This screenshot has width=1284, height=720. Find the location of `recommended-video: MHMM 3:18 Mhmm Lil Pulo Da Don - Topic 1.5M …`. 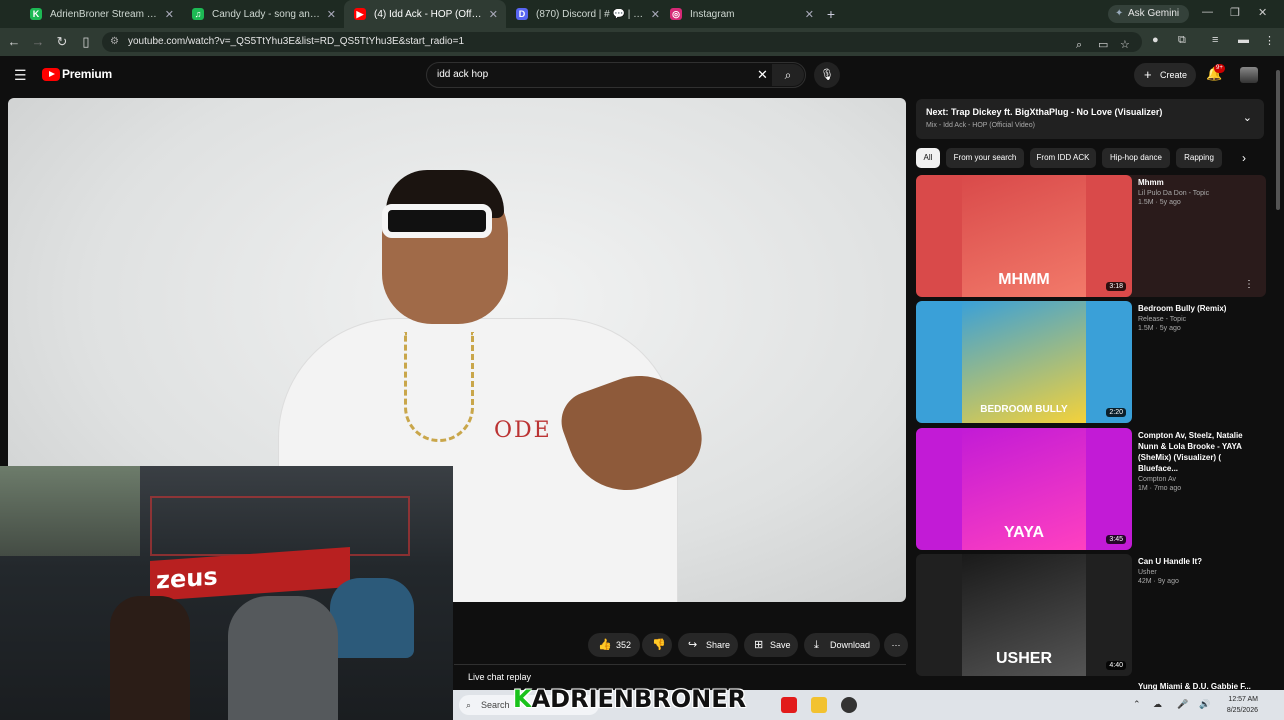

recommended-video: MHMM 3:18 Mhmm Lil Pulo Da Don - Topic 1.5M … is located at coordinates (1091, 236).